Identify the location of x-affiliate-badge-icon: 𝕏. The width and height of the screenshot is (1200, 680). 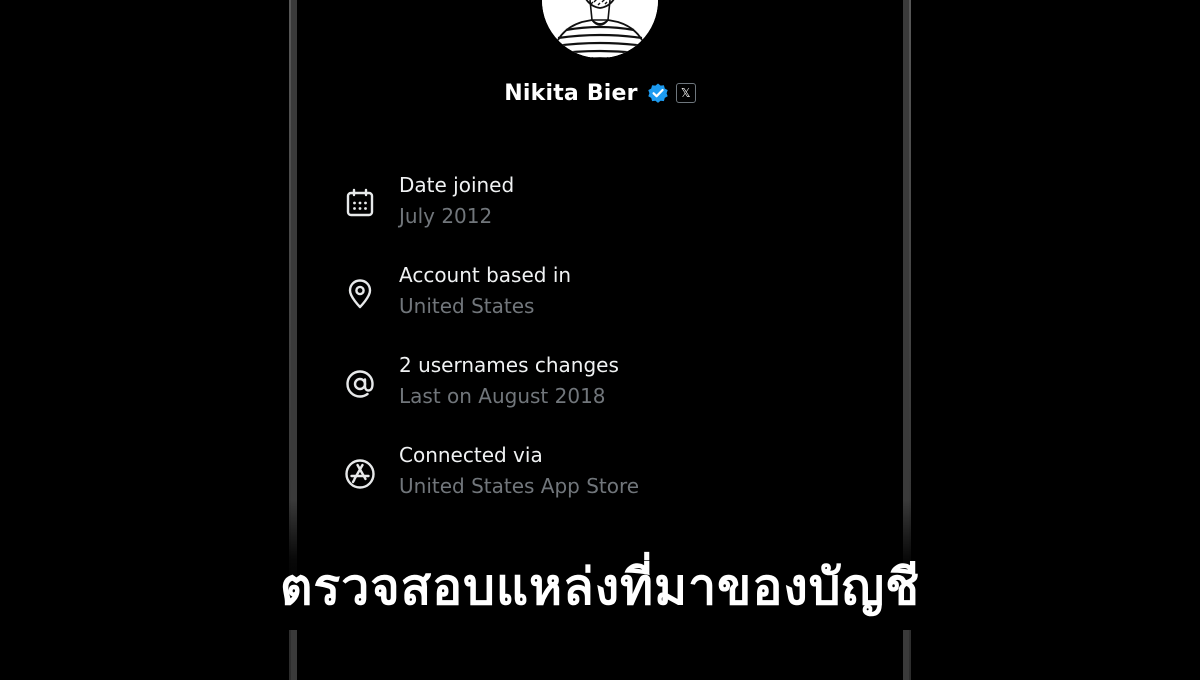
(685, 93).